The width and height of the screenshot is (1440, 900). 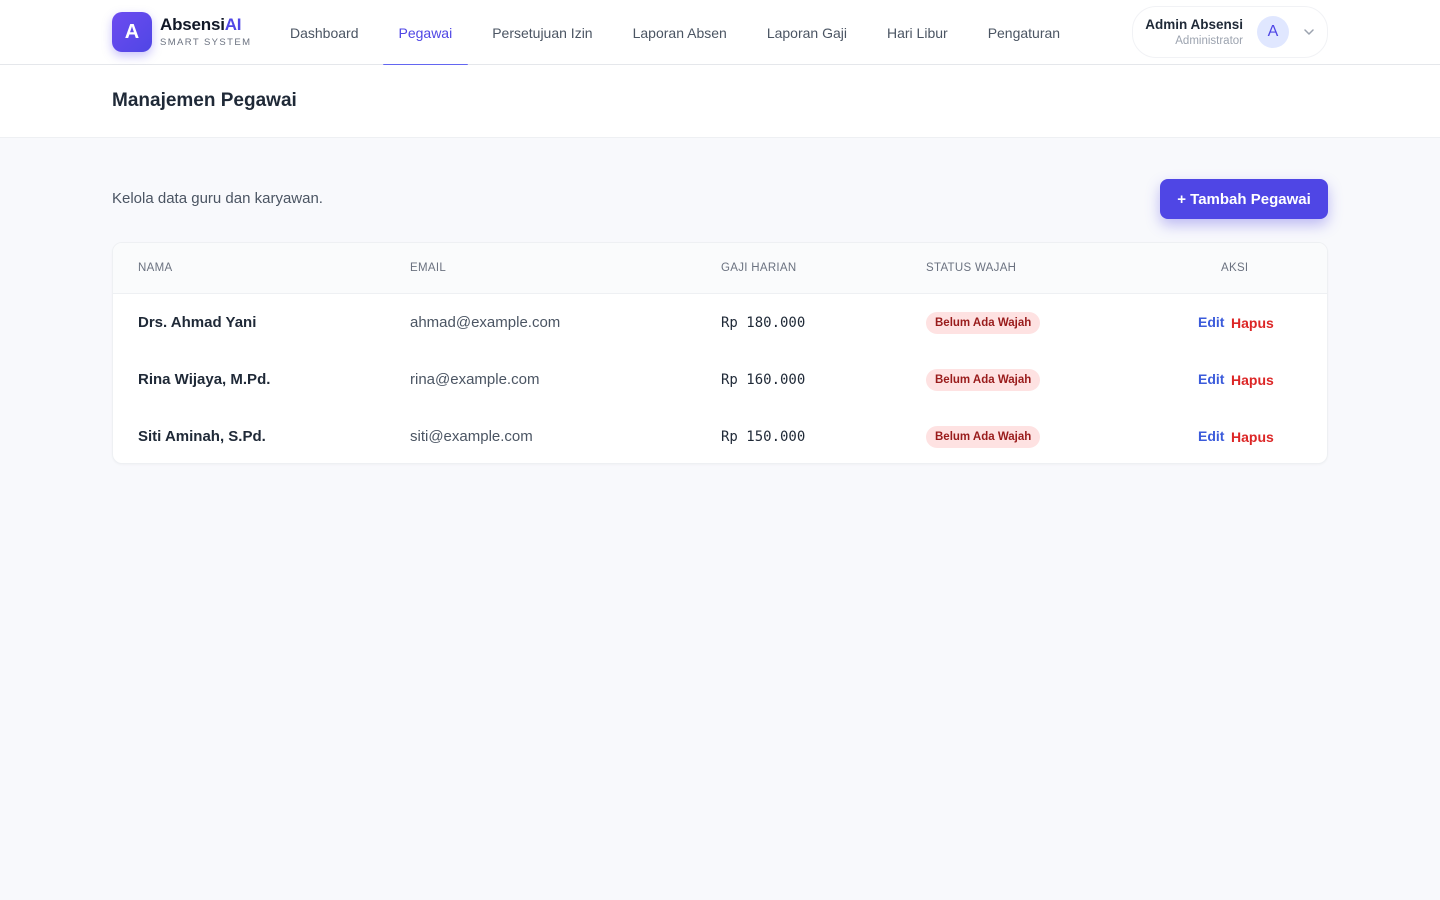 I want to click on nav-pengaturan: Pengaturan, so click(x=1024, y=32).